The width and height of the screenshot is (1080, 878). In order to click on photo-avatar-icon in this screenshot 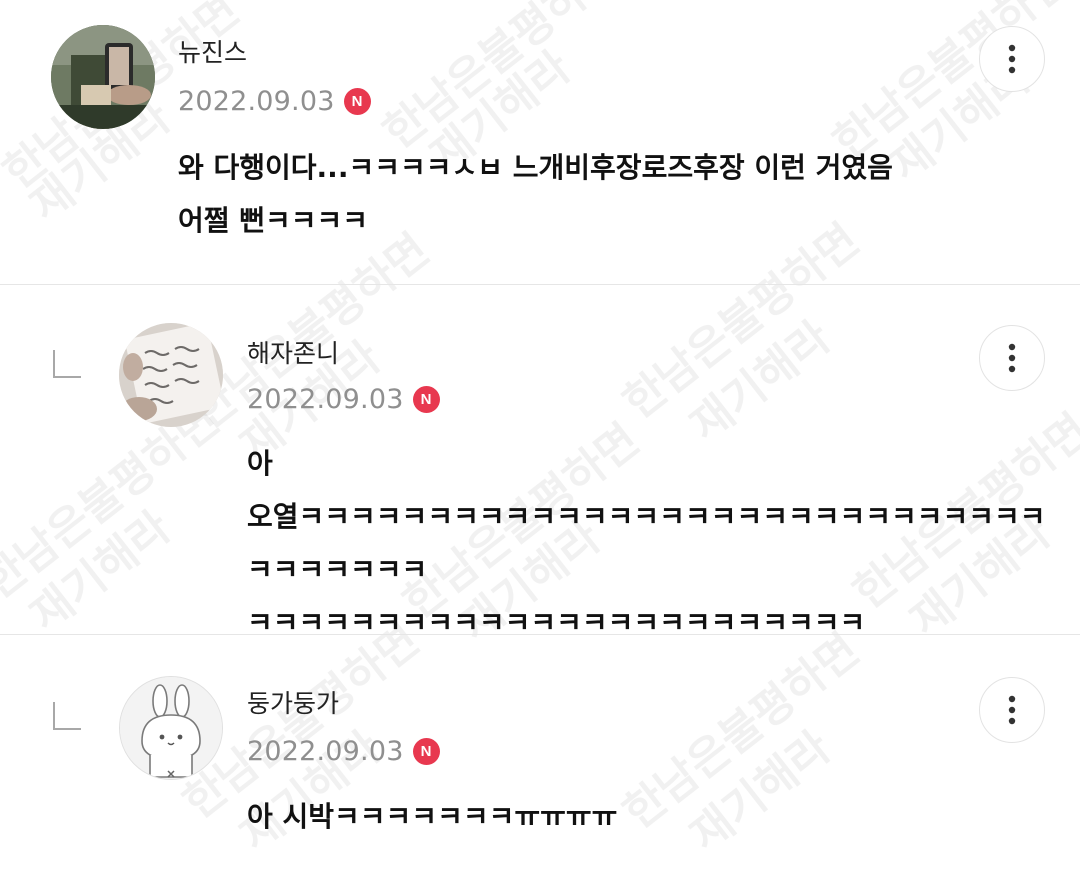, I will do `click(103, 77)`.